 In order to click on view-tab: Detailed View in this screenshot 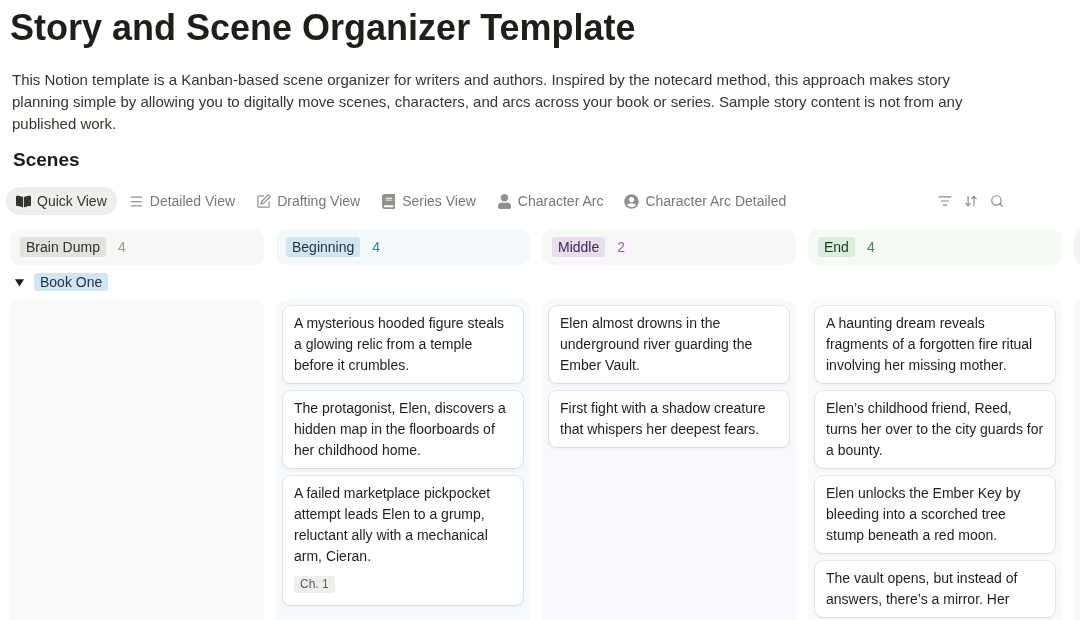, I will do `click(182, 201)`.